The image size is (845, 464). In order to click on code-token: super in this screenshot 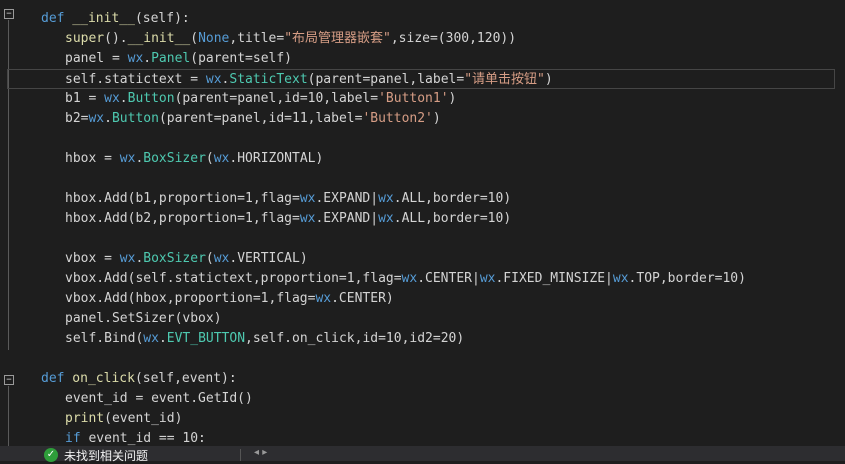, I will do `click(85, 38)`.